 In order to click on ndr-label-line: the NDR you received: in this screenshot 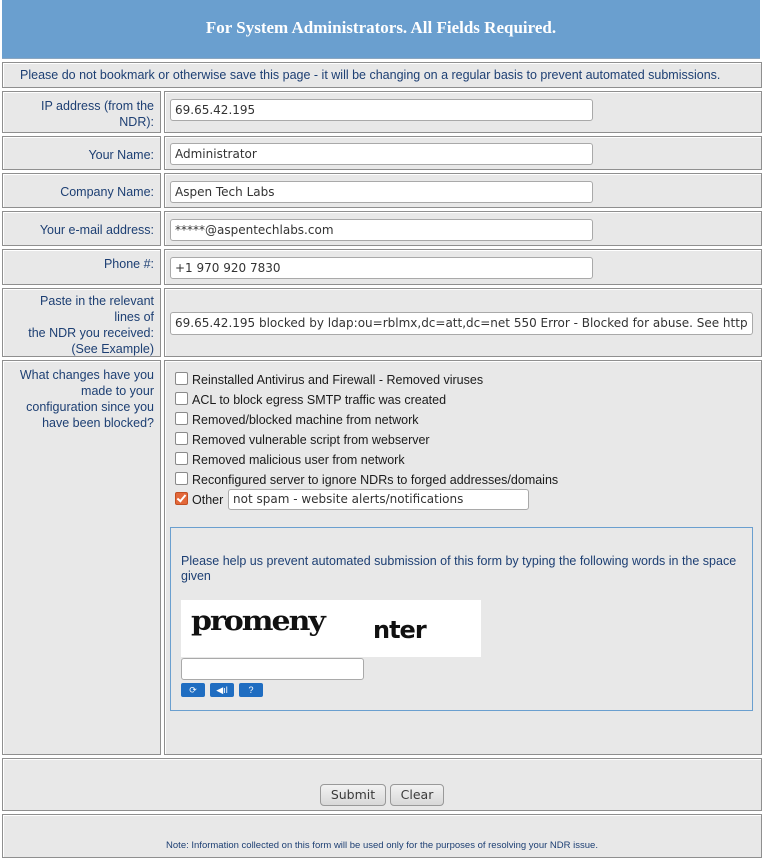, I will do `click(91, 333)`.